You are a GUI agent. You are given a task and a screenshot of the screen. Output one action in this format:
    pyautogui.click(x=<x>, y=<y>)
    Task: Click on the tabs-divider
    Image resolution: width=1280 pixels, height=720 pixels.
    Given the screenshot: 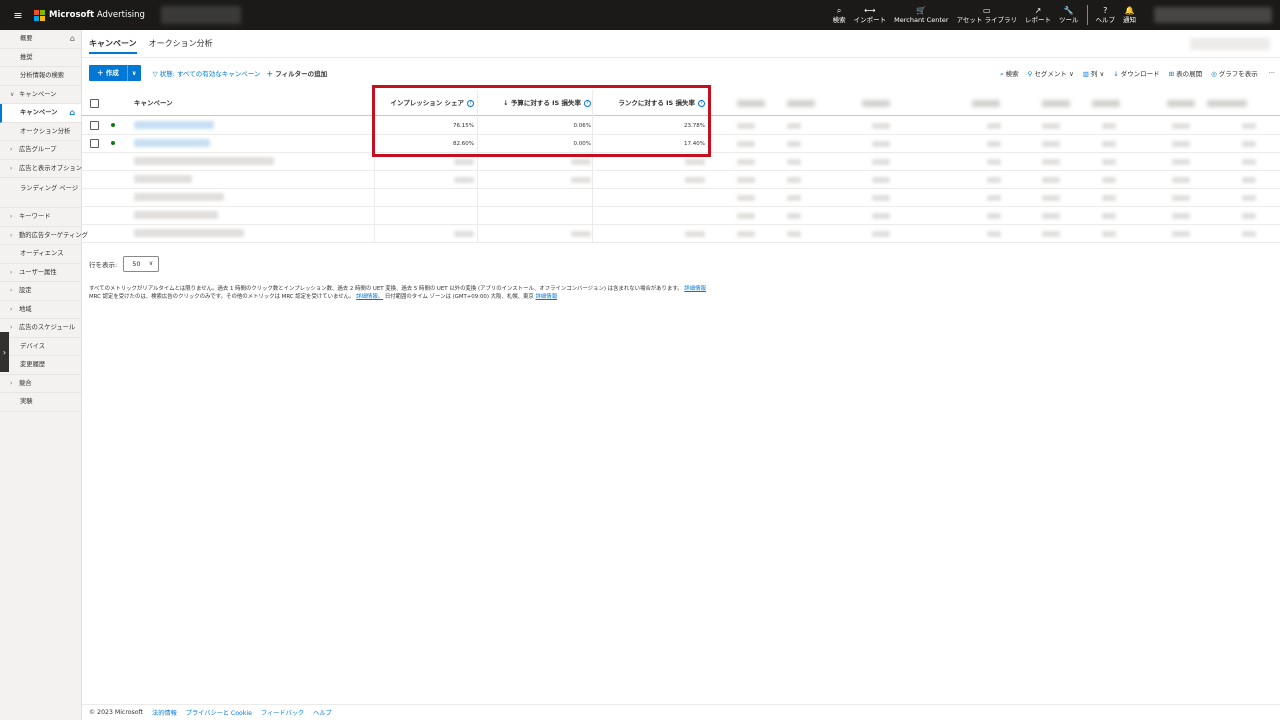 What is the action you would take?
    pyautogui.click(x=681, y=57)
    